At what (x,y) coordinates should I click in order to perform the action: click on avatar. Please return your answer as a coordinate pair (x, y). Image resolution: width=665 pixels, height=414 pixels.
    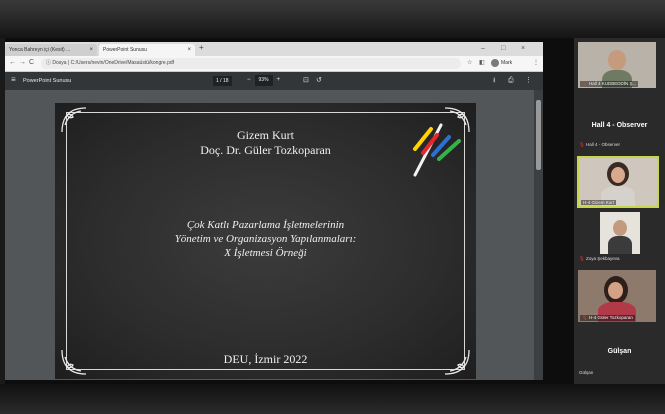
    Looking at the image, I should click on (495, 62).